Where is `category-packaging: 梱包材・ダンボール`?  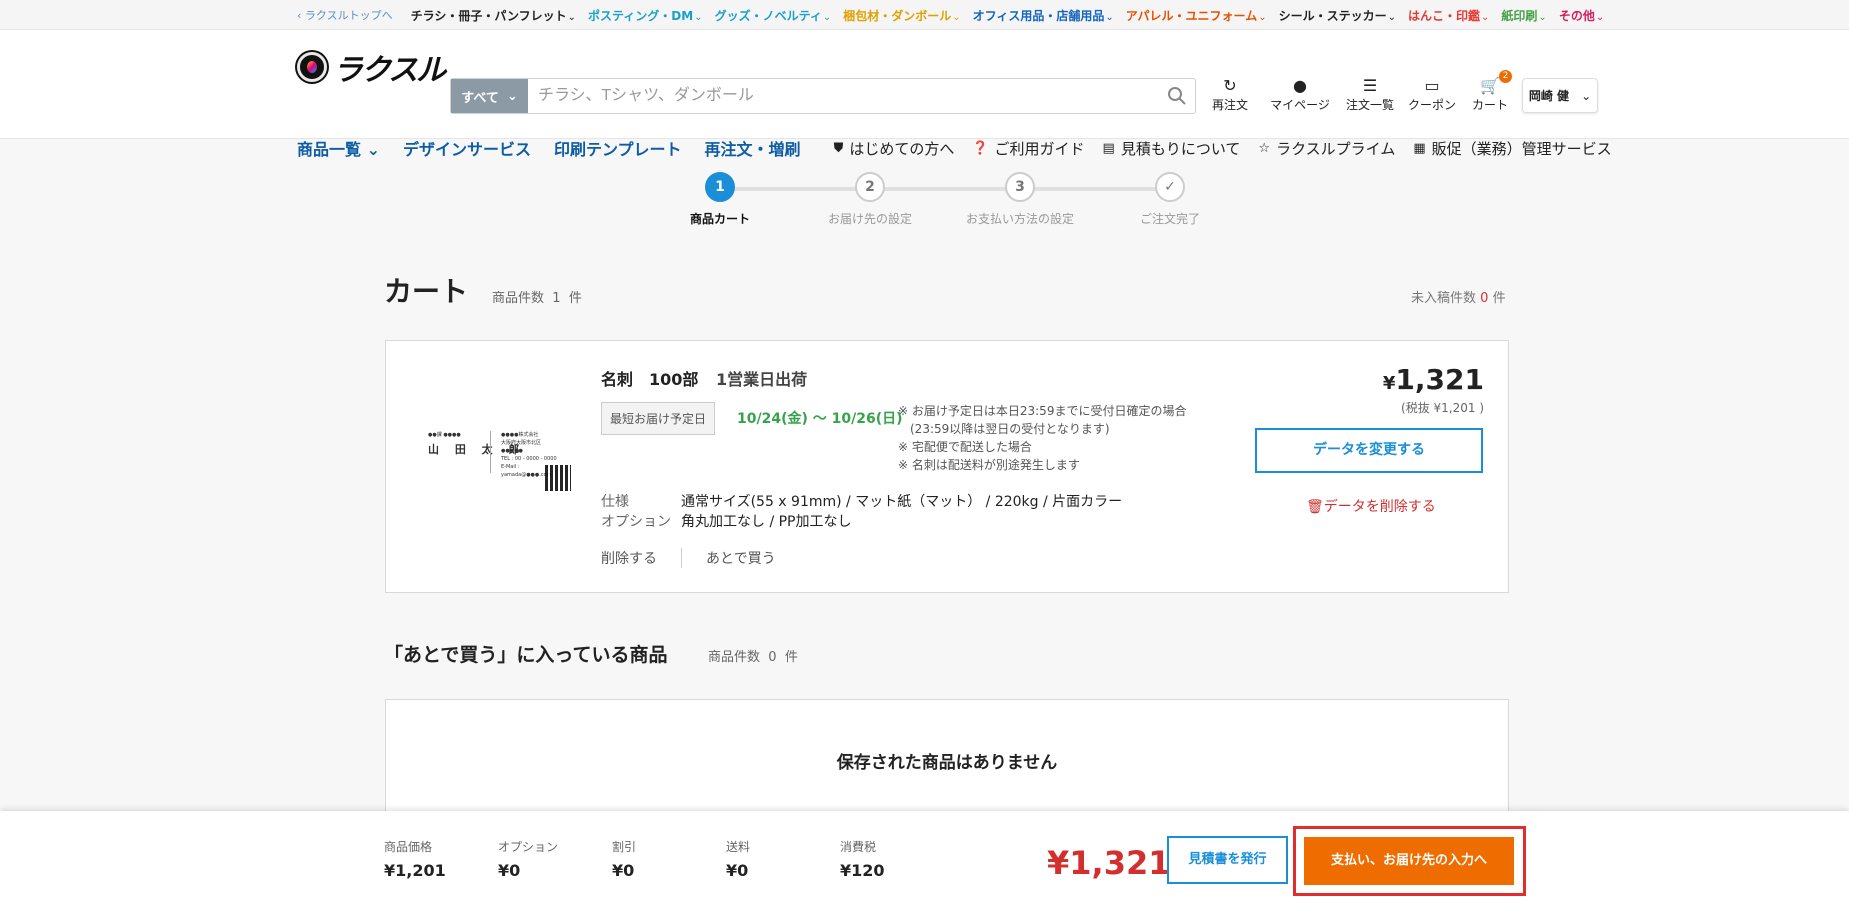
category-packaging: 梱包材・ダンボール is located at coordinates (901, 15).